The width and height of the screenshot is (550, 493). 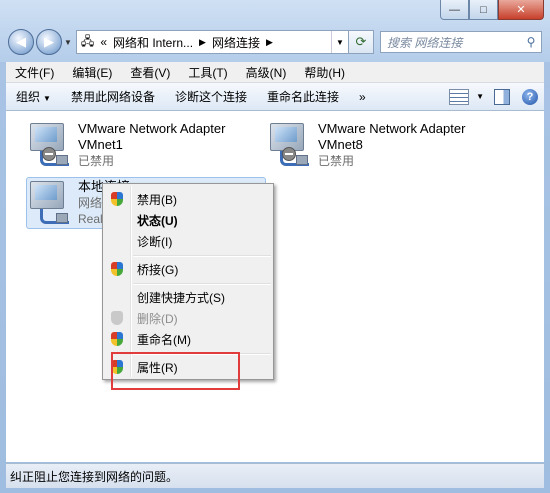 I want to click on disable-device-button: 禁用此网络设备, so click(x=113, y=96).